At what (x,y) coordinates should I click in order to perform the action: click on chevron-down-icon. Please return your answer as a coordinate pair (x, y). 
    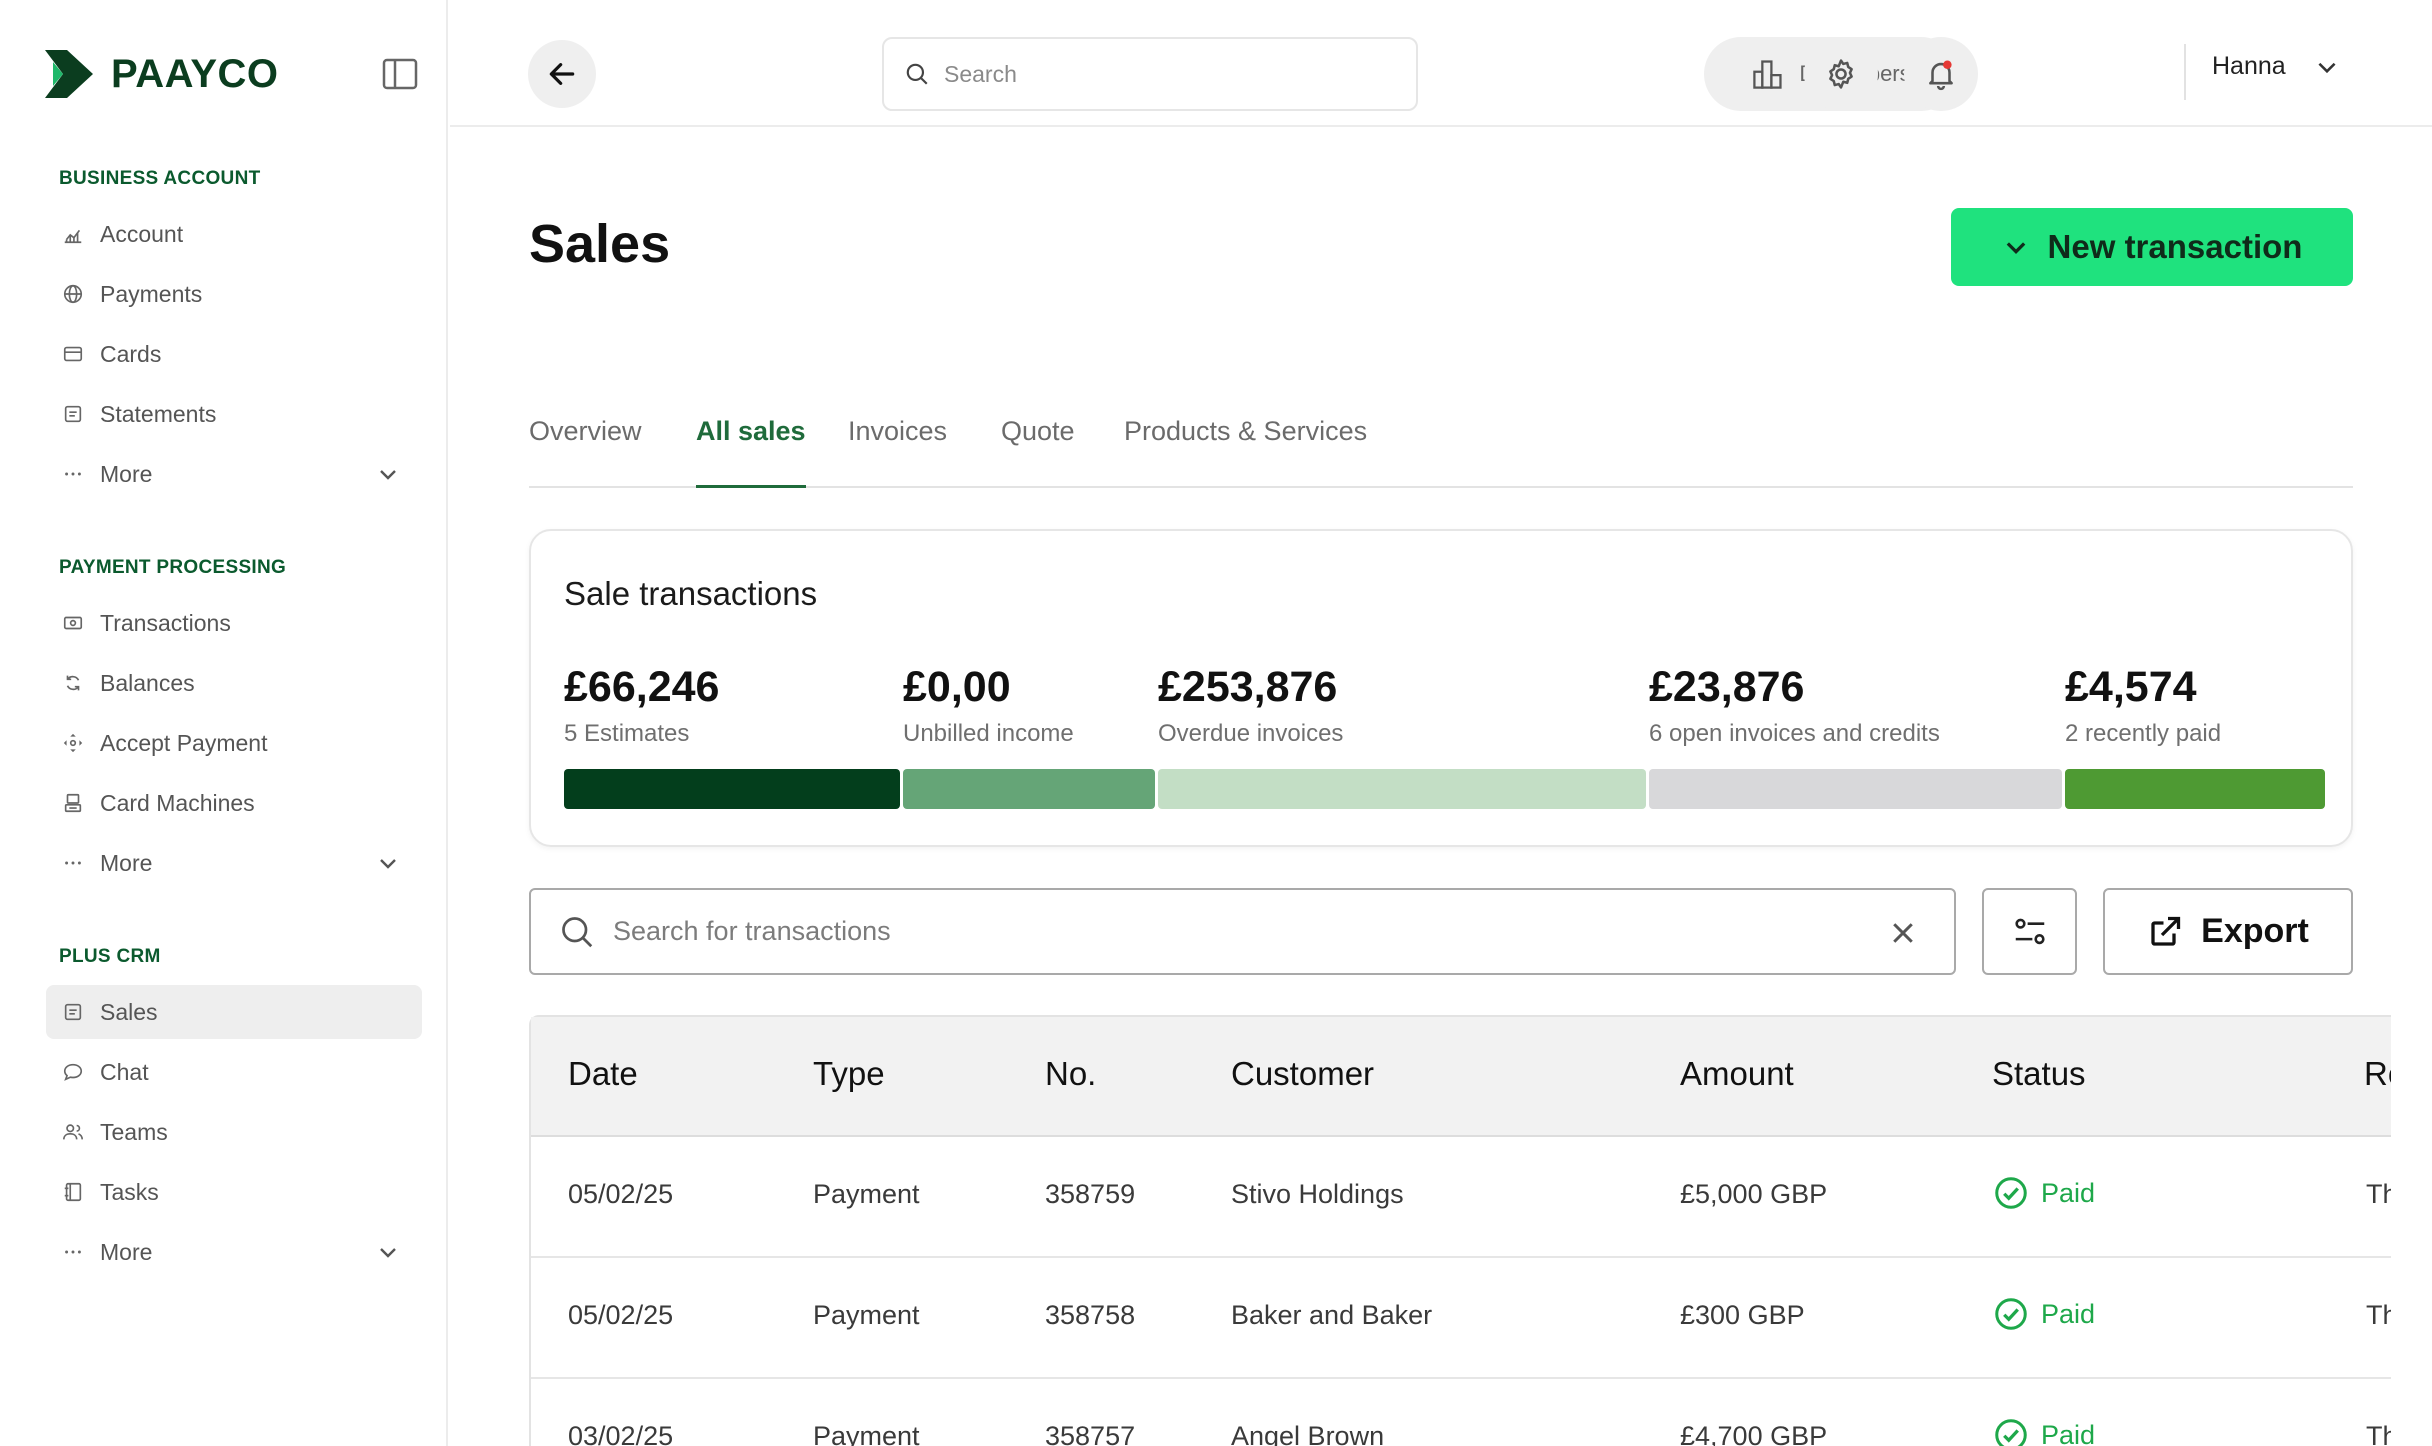
    Looking at the image, I should click on (388, 864).